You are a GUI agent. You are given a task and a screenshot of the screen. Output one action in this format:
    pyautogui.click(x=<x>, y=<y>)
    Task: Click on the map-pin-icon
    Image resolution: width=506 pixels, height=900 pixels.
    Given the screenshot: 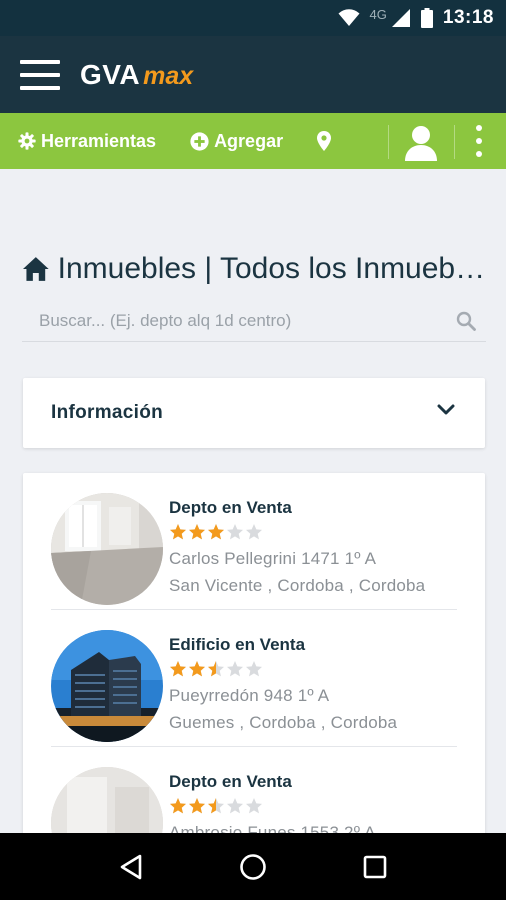 What is the action you would take?
    pyautogui.click(x=324, y=141)
    